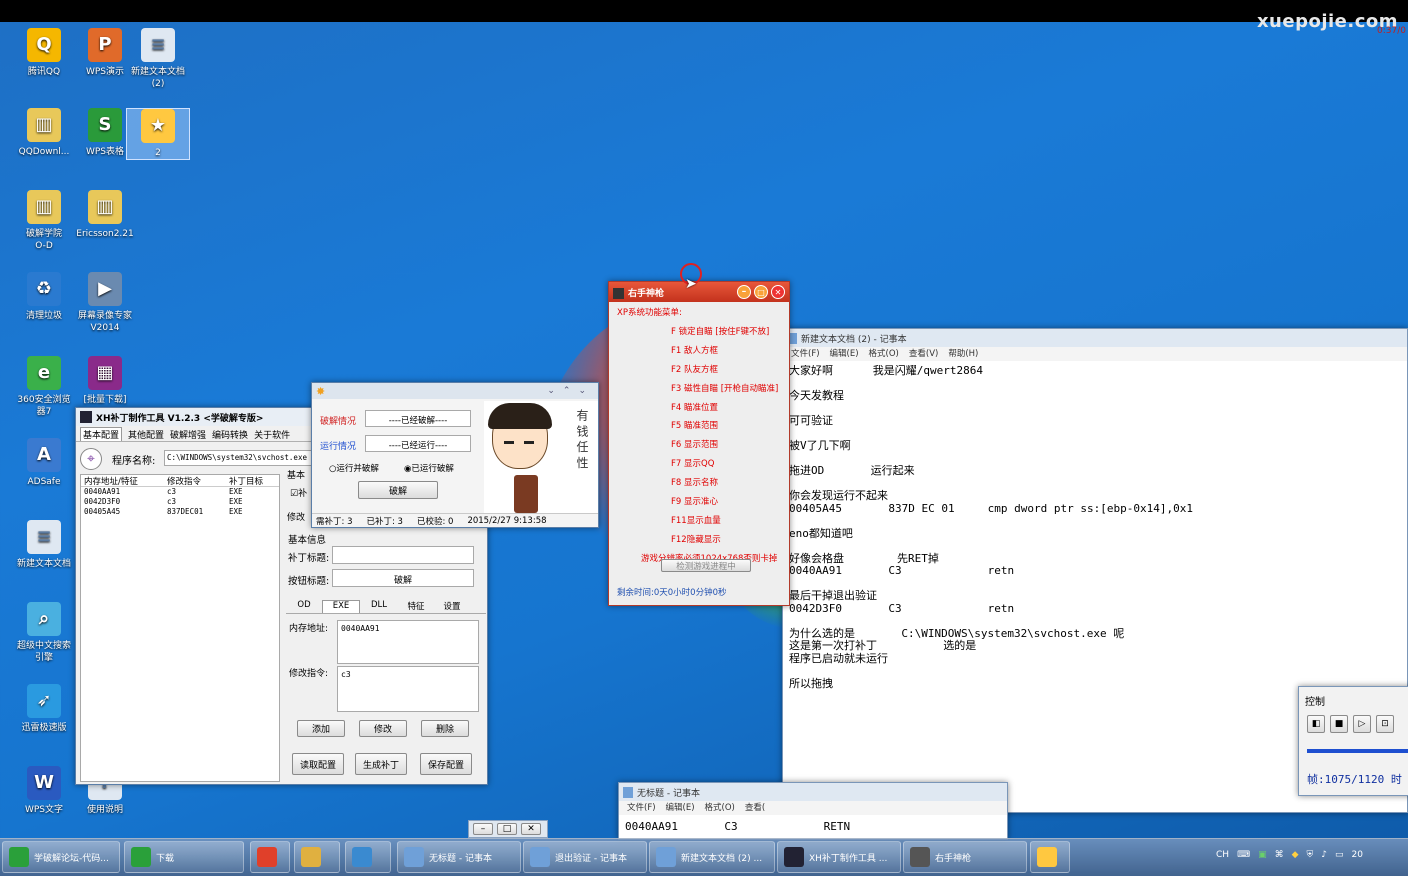  What do you see at coordinates (1357, 751) in the screenshot?
I see `progress-track` at bounding box center [1357, 751].